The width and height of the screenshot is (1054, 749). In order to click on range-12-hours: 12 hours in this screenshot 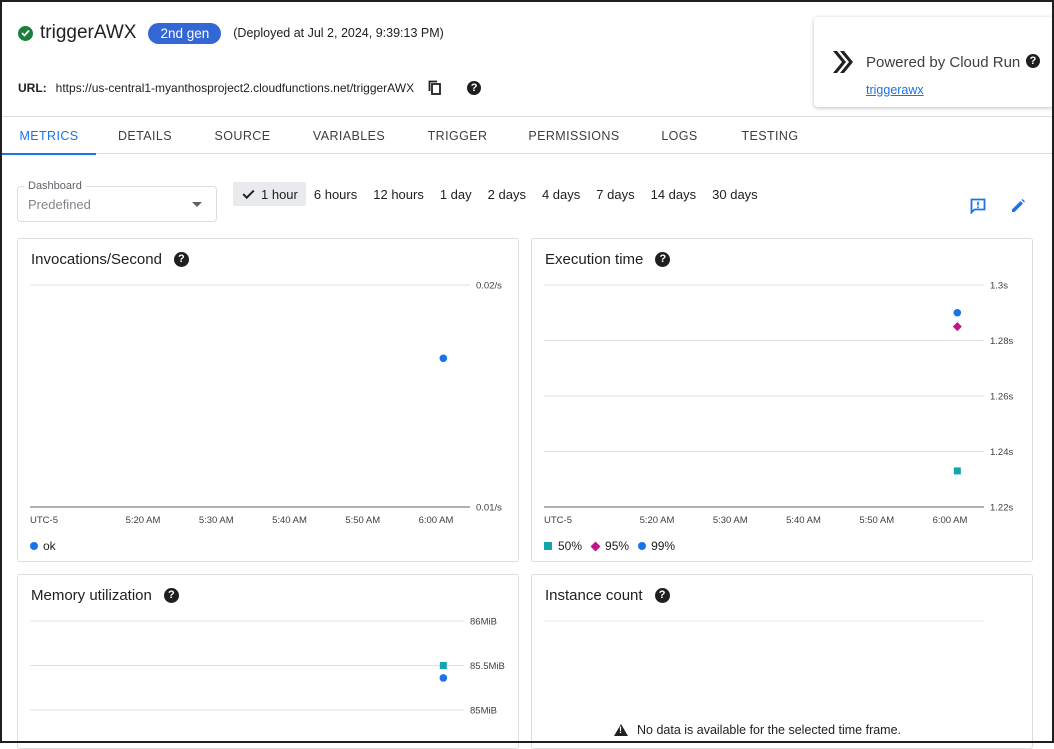, I will do `click(398, 194)`.